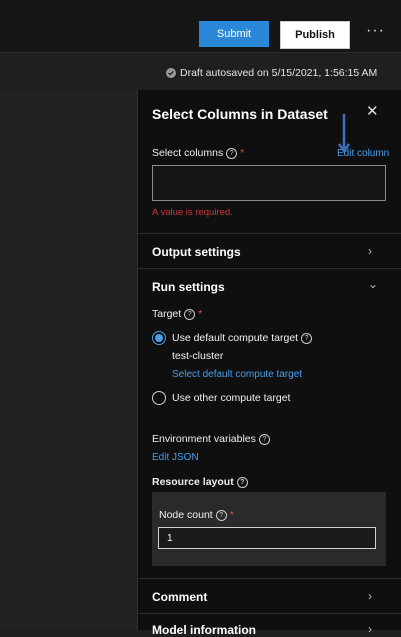  Describe the element at coordinates (231, 398) in the screenshot. I see `other-target-label: Use other compute target` at that location.